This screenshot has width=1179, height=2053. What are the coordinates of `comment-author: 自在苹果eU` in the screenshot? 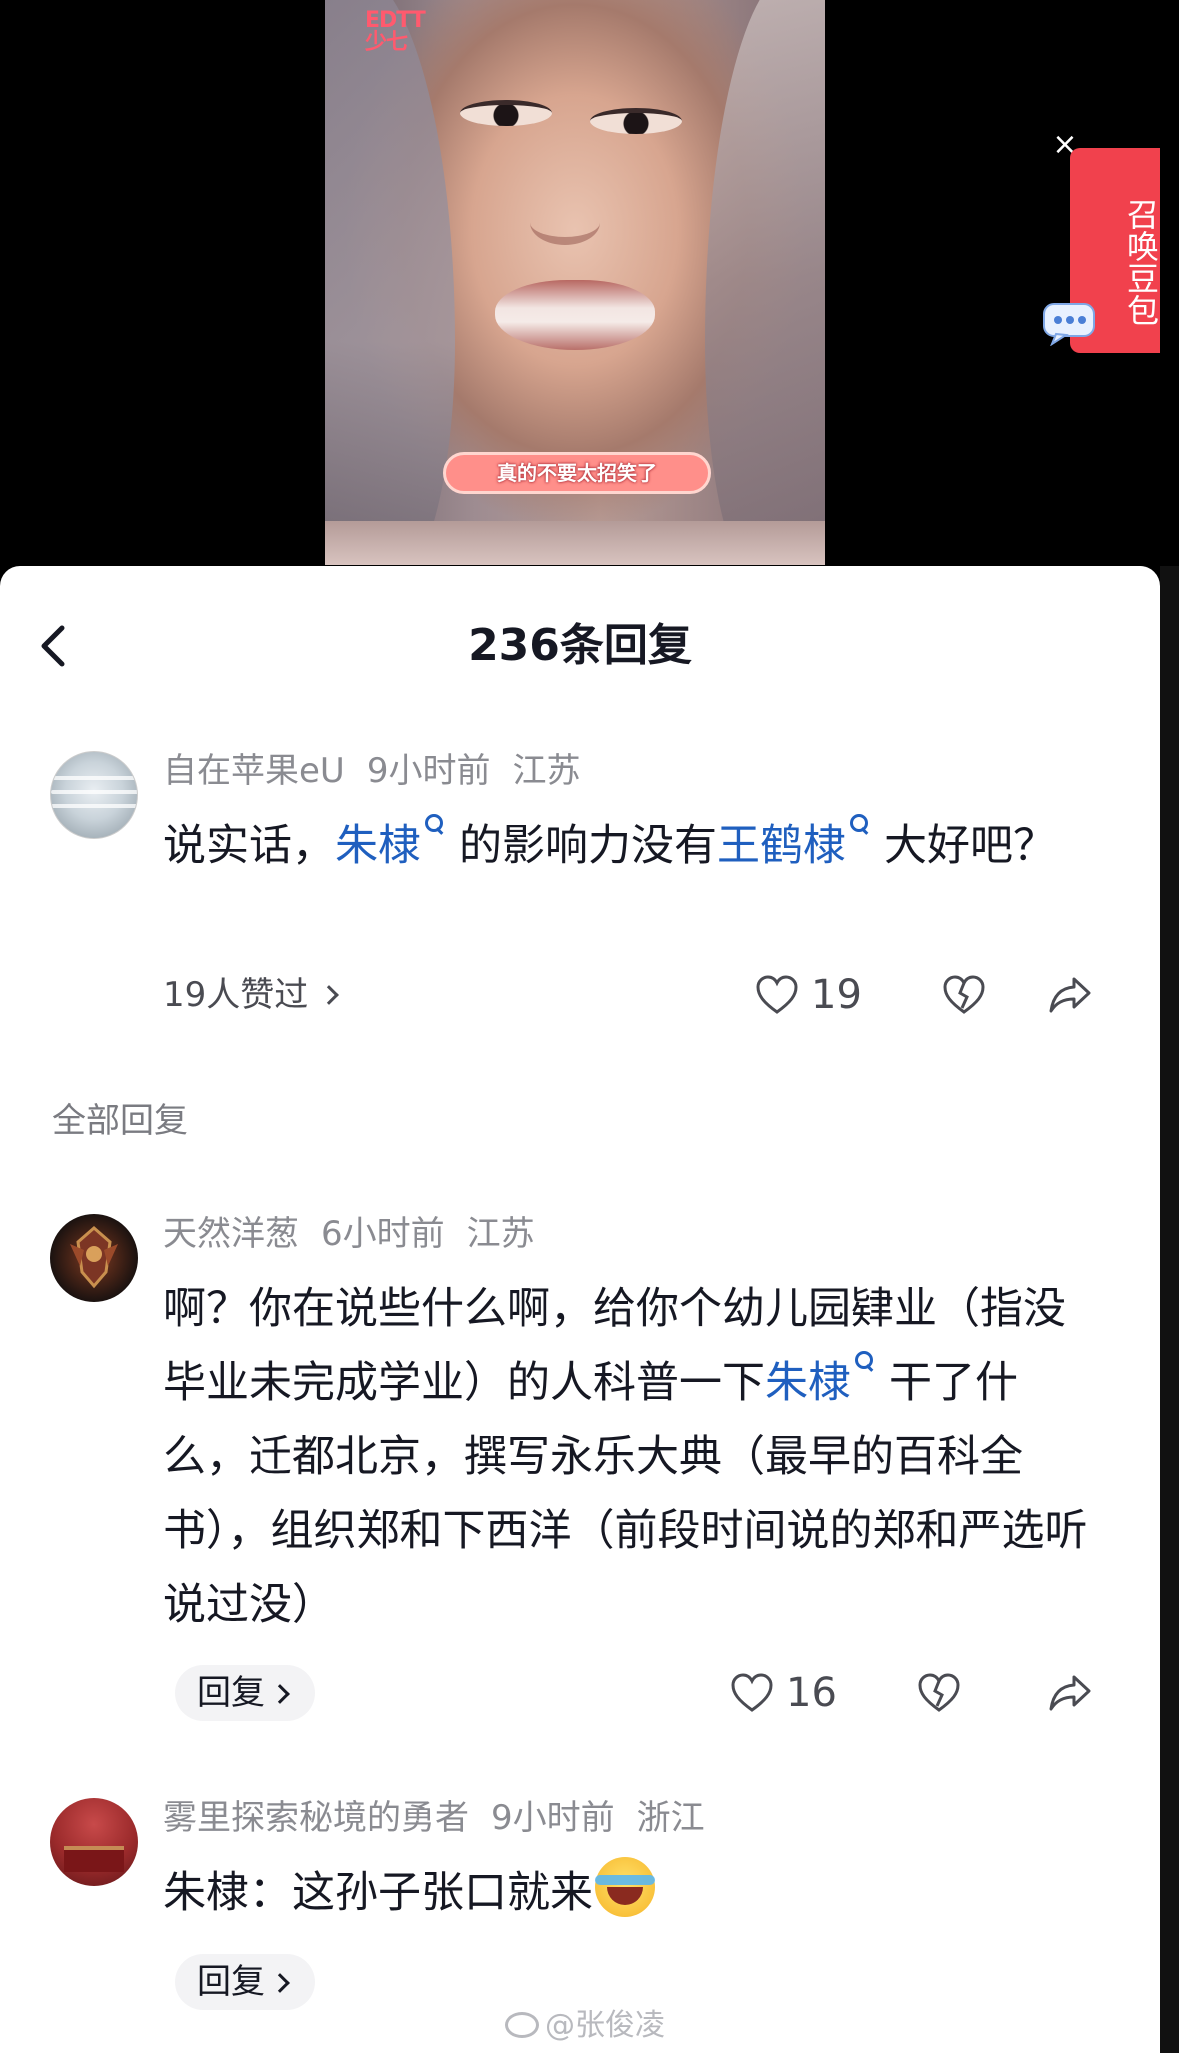 It's located at (254, 771).